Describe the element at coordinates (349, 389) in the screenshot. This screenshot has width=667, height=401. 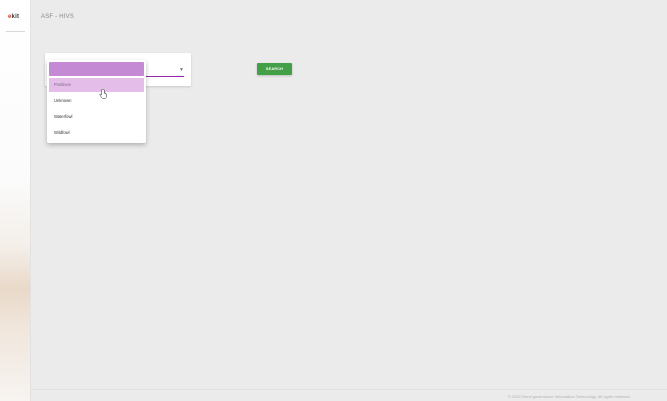
I see `footer-divider` at that location.